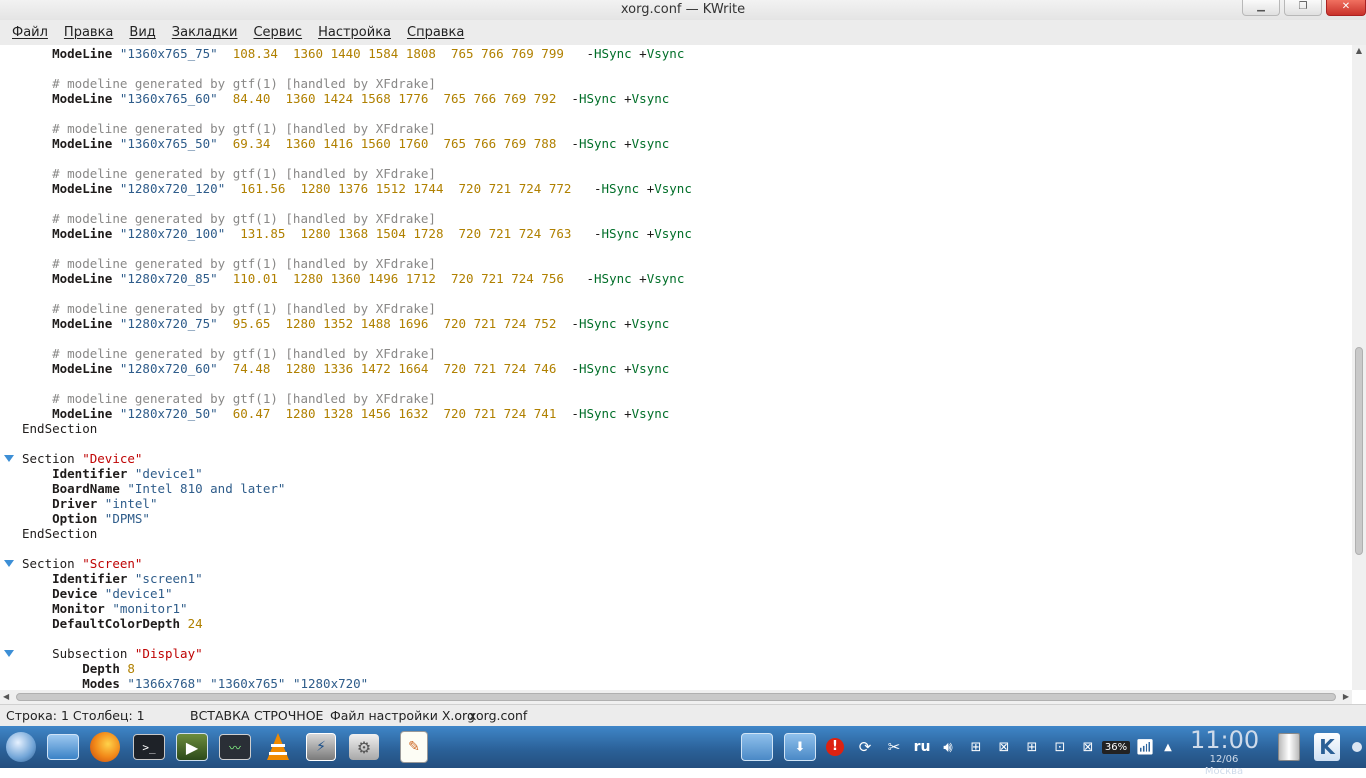 This screenshot has width=1366, height=778. What do you see at coordinates (800, 747) in the screenshot?
I see `download-folder-icon: ⬇` at bounding box center [800, 747].